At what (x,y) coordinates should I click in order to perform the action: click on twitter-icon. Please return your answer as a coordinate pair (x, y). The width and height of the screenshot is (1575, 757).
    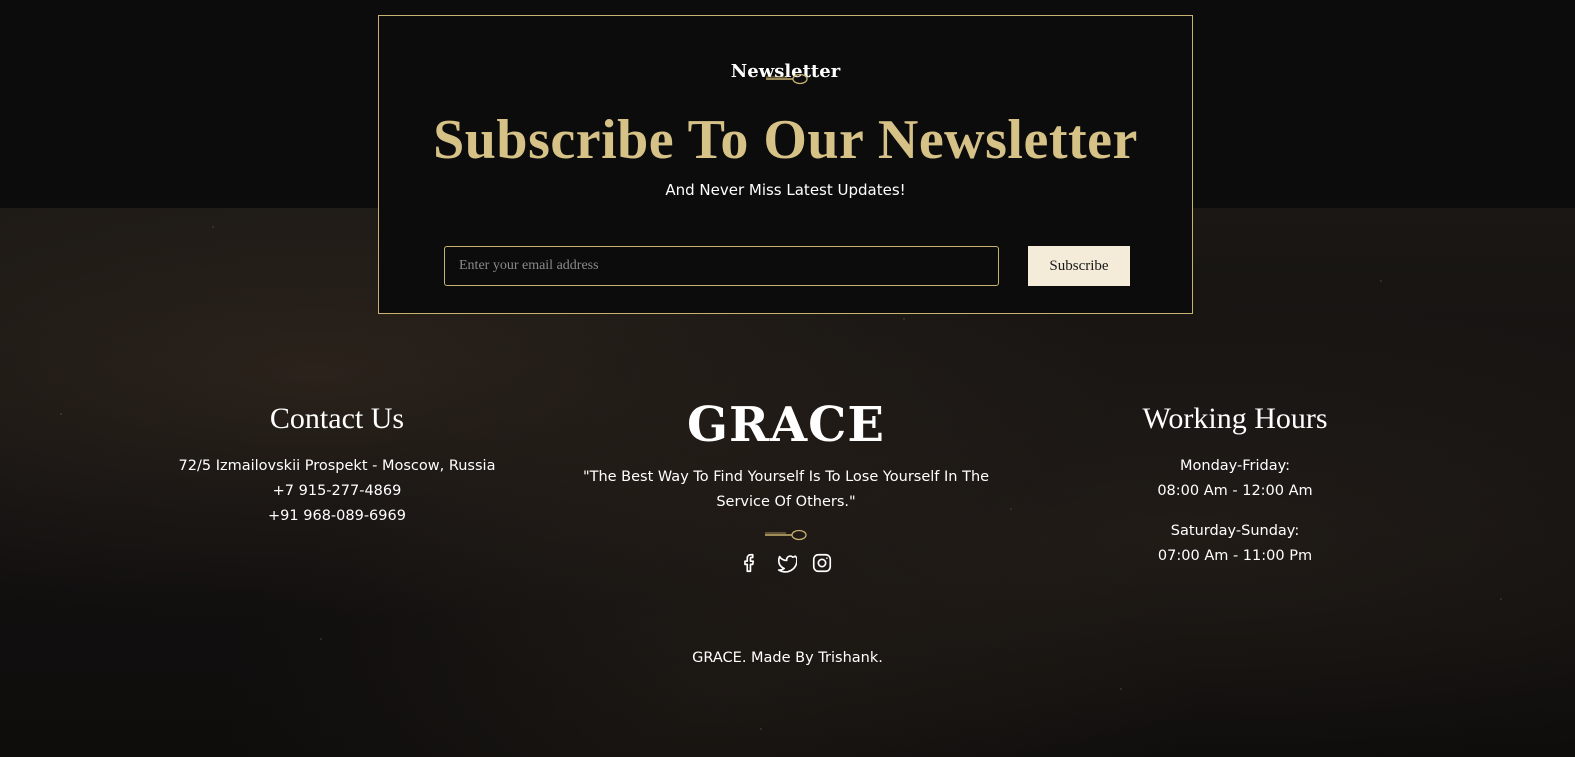
    Looking at the image, I should click on (787, 564).